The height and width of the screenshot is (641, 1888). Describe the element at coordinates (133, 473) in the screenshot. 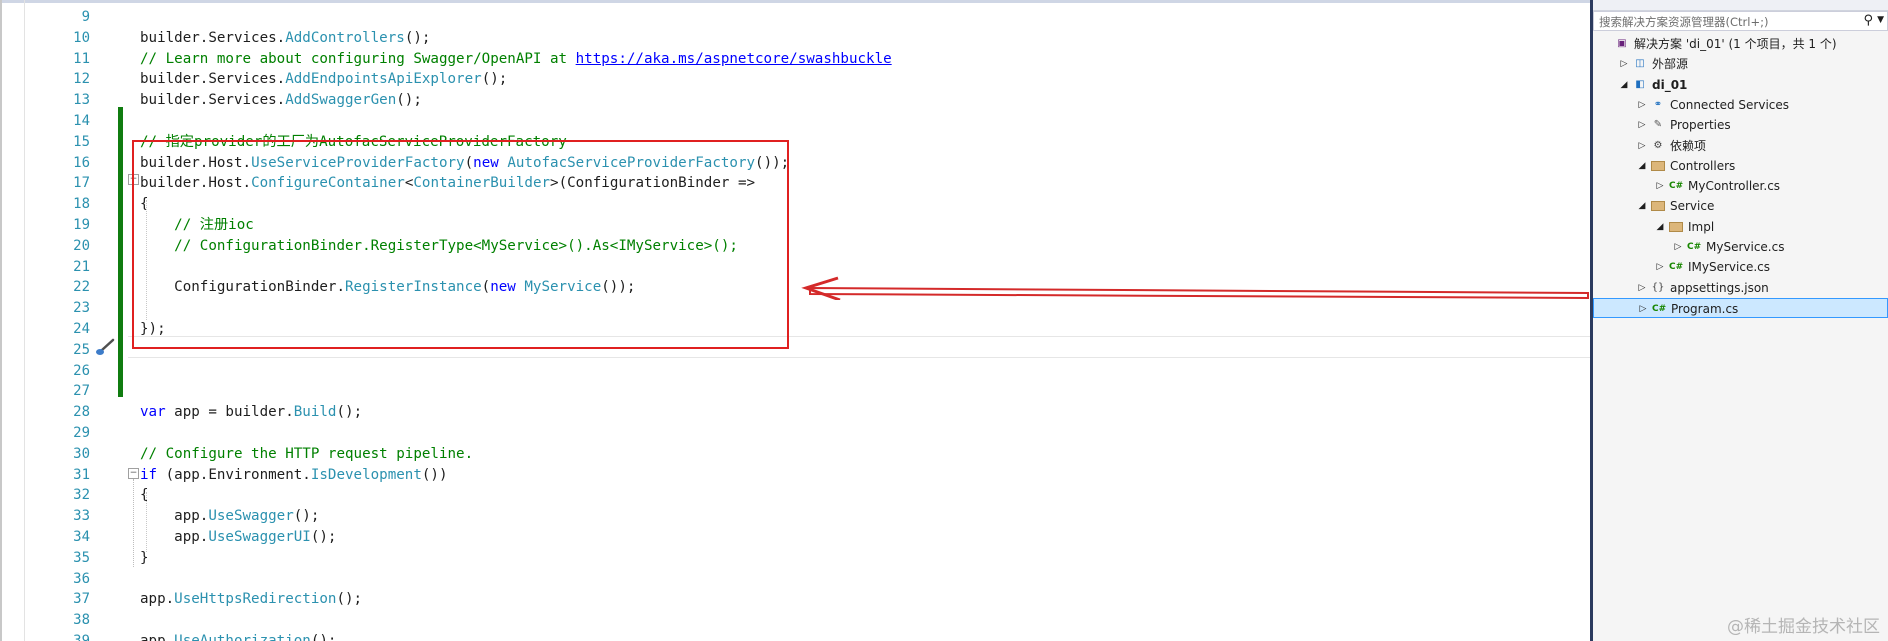

I see `fold-toggle-icon: −` at that location.